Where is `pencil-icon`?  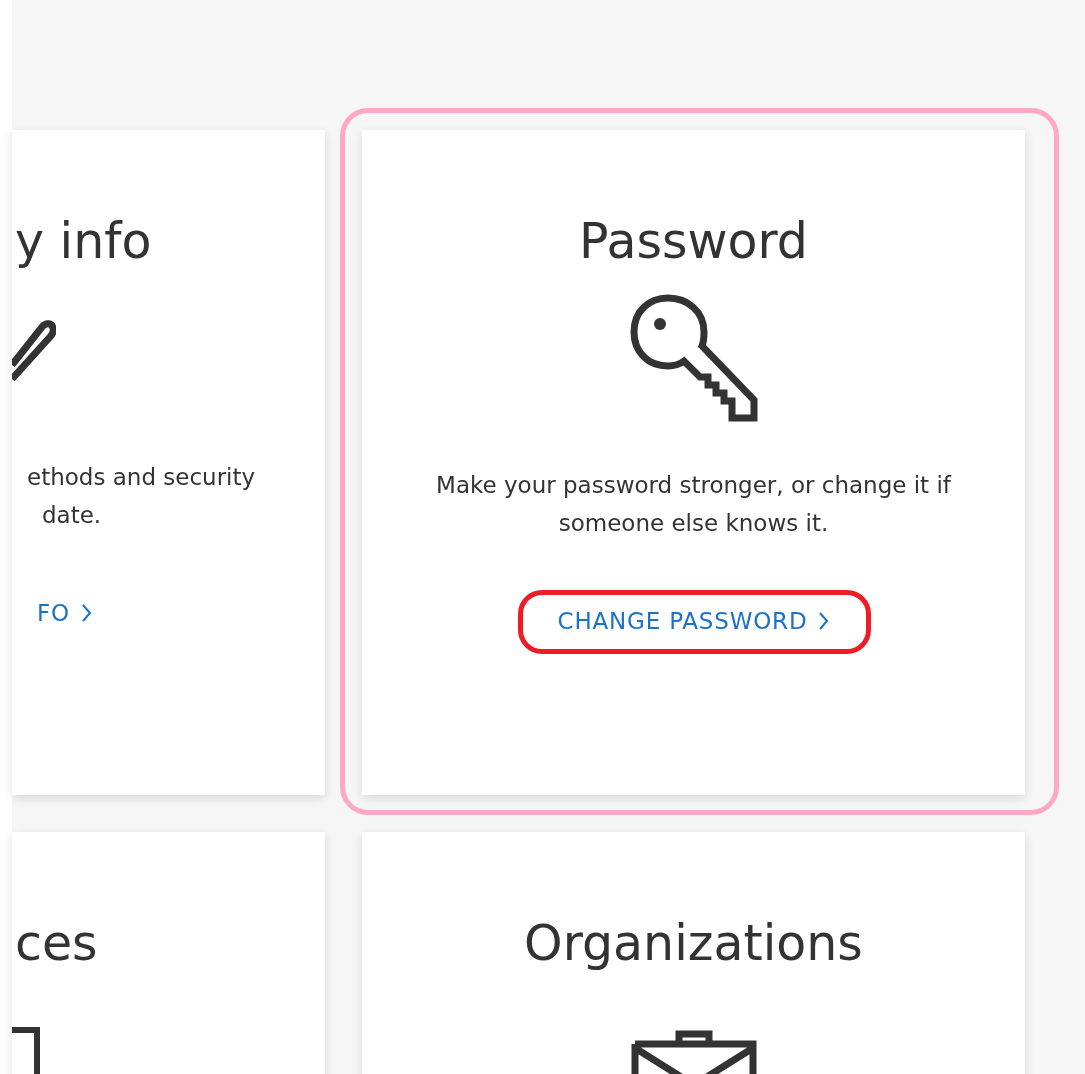 pencil-icon is located at coordinates (34, 350).